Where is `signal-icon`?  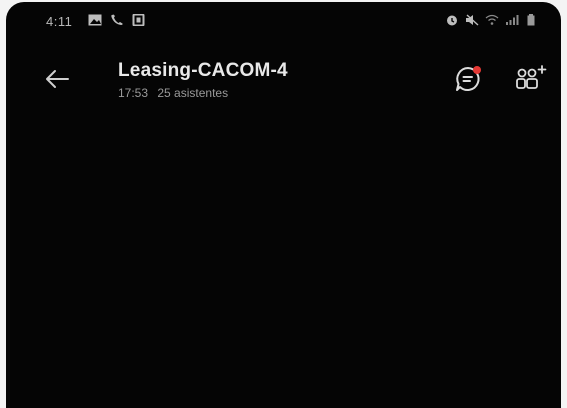 signal-icon is located at coordinates (512, 20).